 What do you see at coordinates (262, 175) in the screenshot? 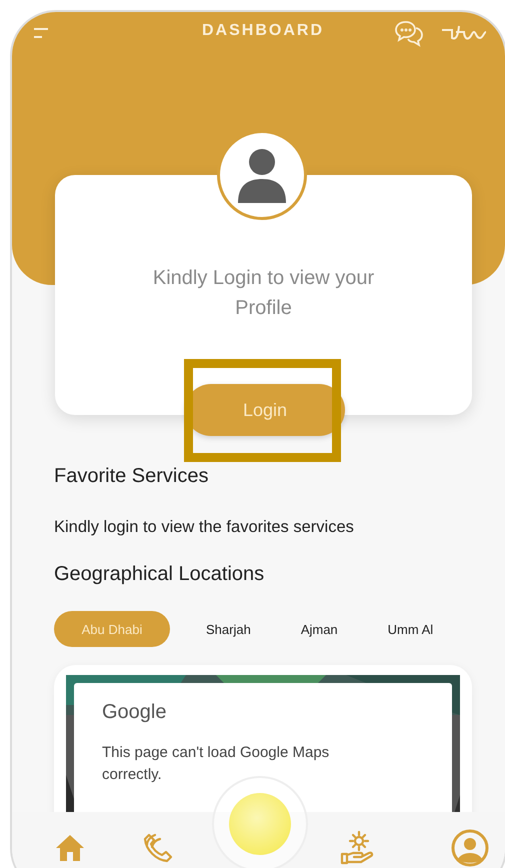
I see `user-silhouette-icon` at bounding box center [262, 175].